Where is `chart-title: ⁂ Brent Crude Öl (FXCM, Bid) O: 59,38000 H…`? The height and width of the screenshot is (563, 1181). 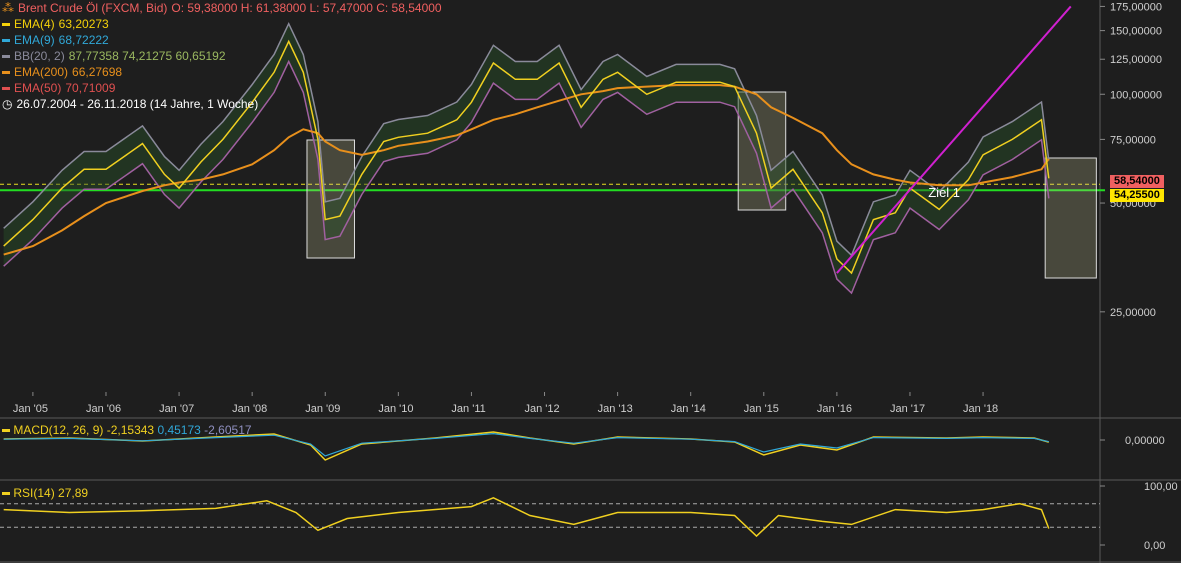 chart-title: ⁂ Brent Crude Öl (FXCM, Bid) O: 59,38000 H… is located at coordinates (224, 8).